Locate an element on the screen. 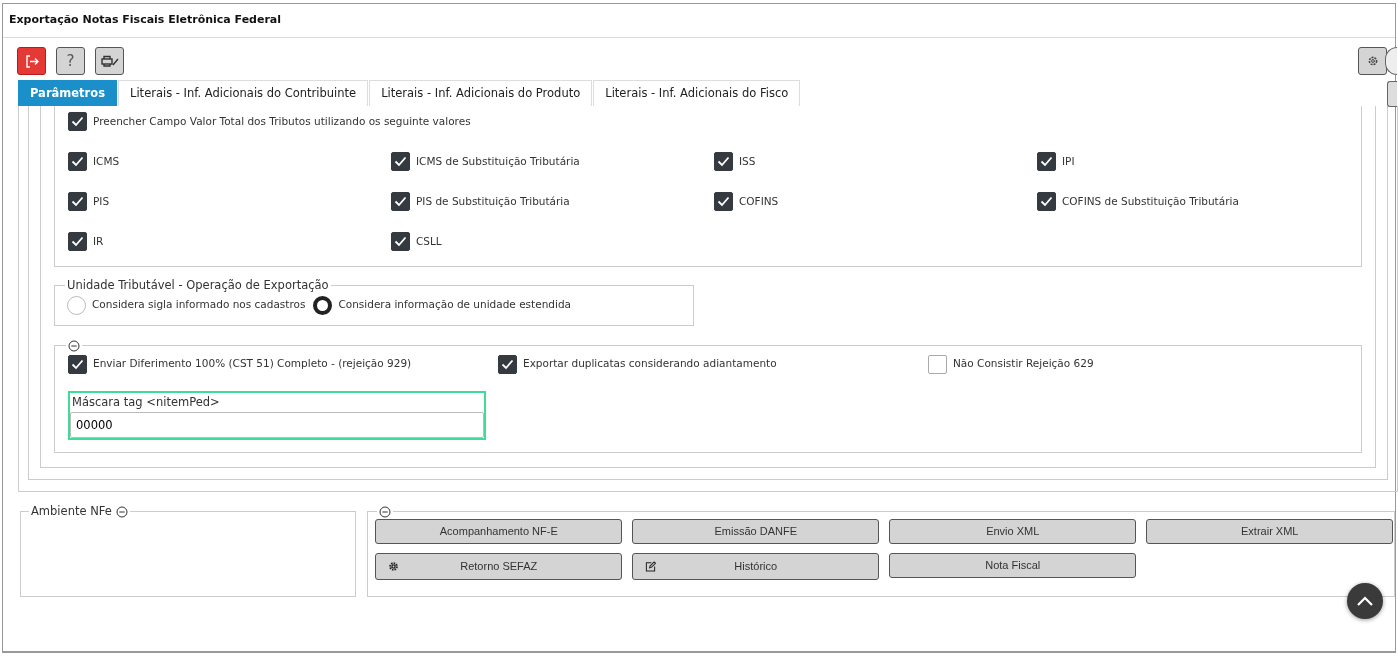 The width and height of the screenshot is (1398, 658). field-label: Máscara tag <nitemPed> is located at coordinates (146, 402).